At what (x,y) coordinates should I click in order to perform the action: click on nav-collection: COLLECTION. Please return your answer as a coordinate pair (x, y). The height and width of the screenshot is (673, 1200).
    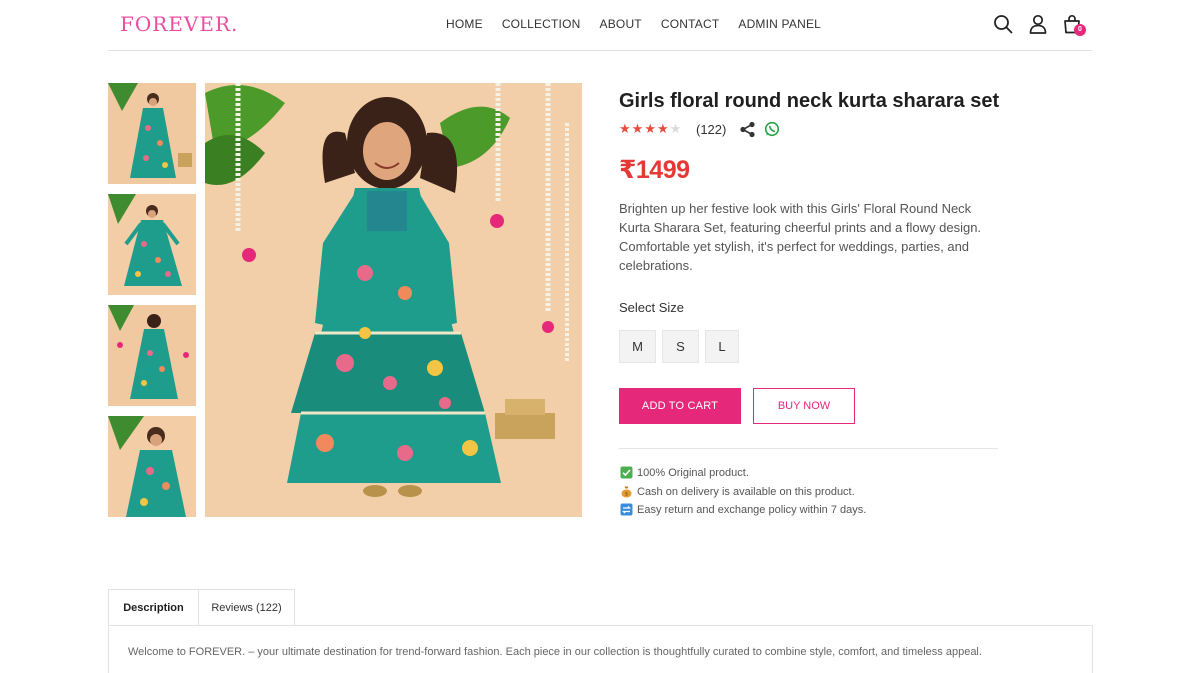
    Looking at the image, I should click on (541, 24).